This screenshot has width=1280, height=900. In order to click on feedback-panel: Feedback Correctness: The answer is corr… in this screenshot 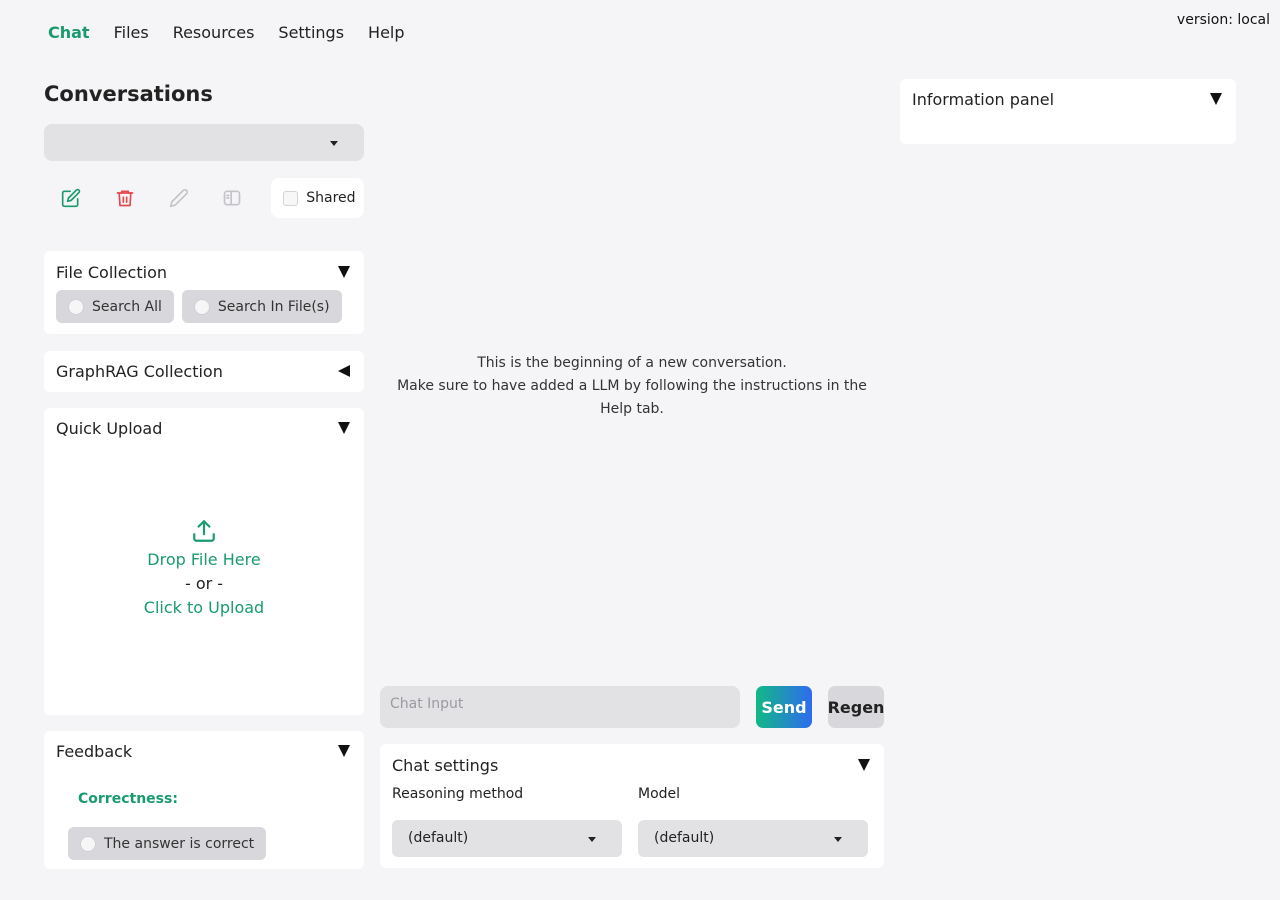, I will do `click(204, 800)`.